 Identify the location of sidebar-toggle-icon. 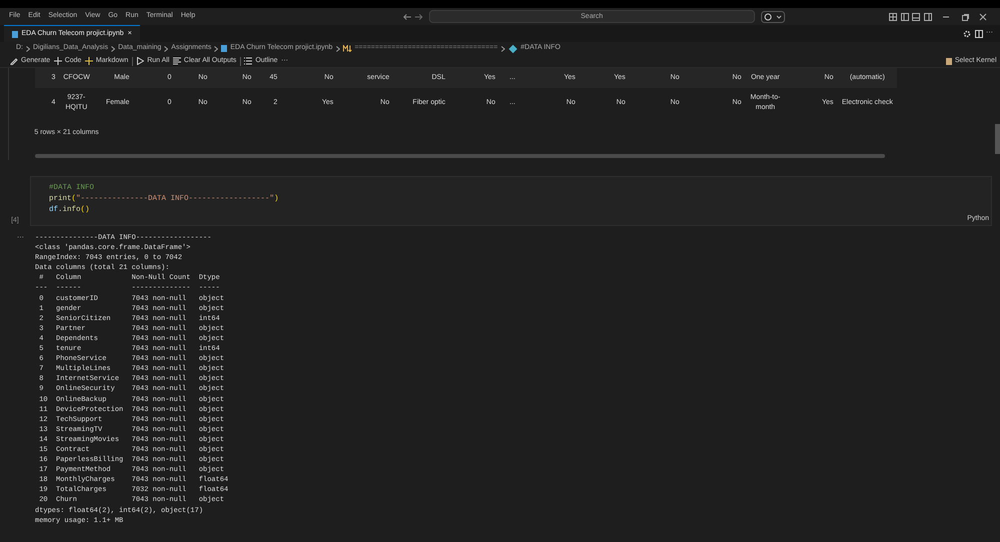
(904, 16).